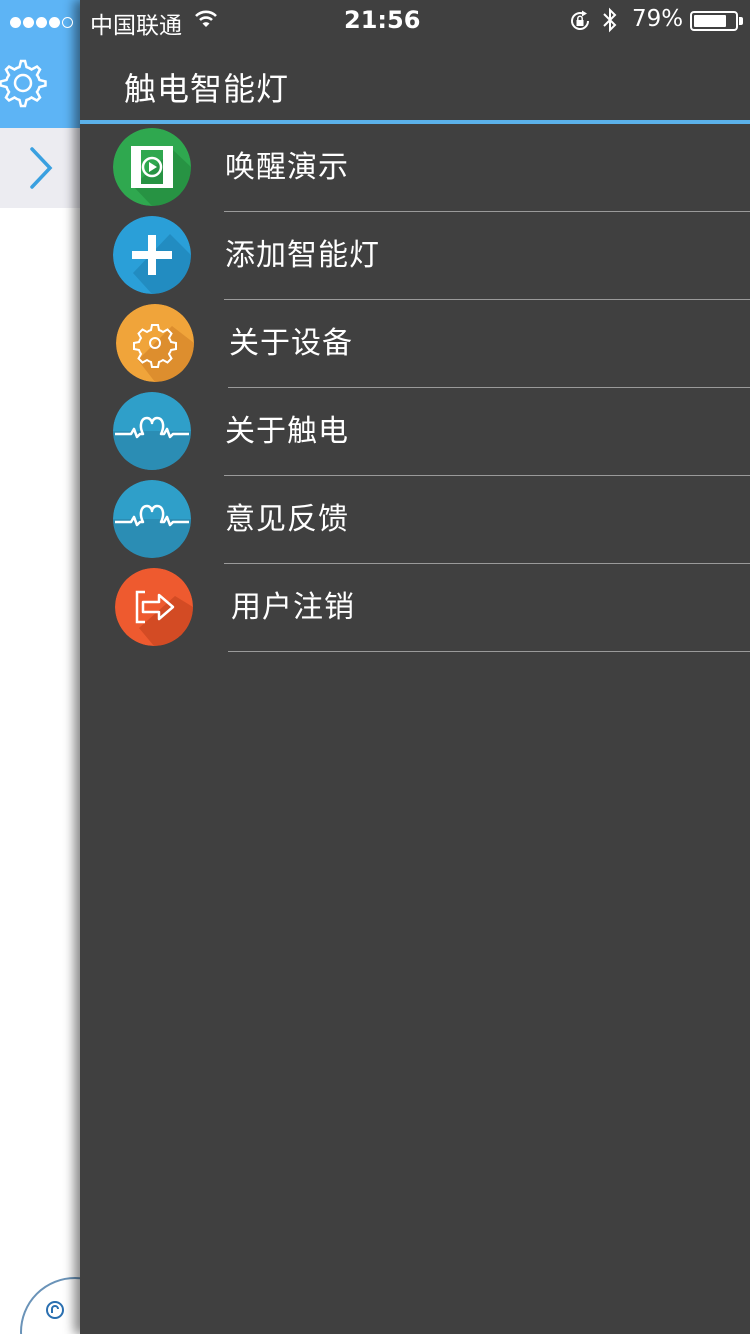 The width and height of the screenshot is (750, 1334). What do you see at coordinates (291, 343) in the screenshot?
I see `menu-item-label: 关于设备` at bounding box center [291, 343].